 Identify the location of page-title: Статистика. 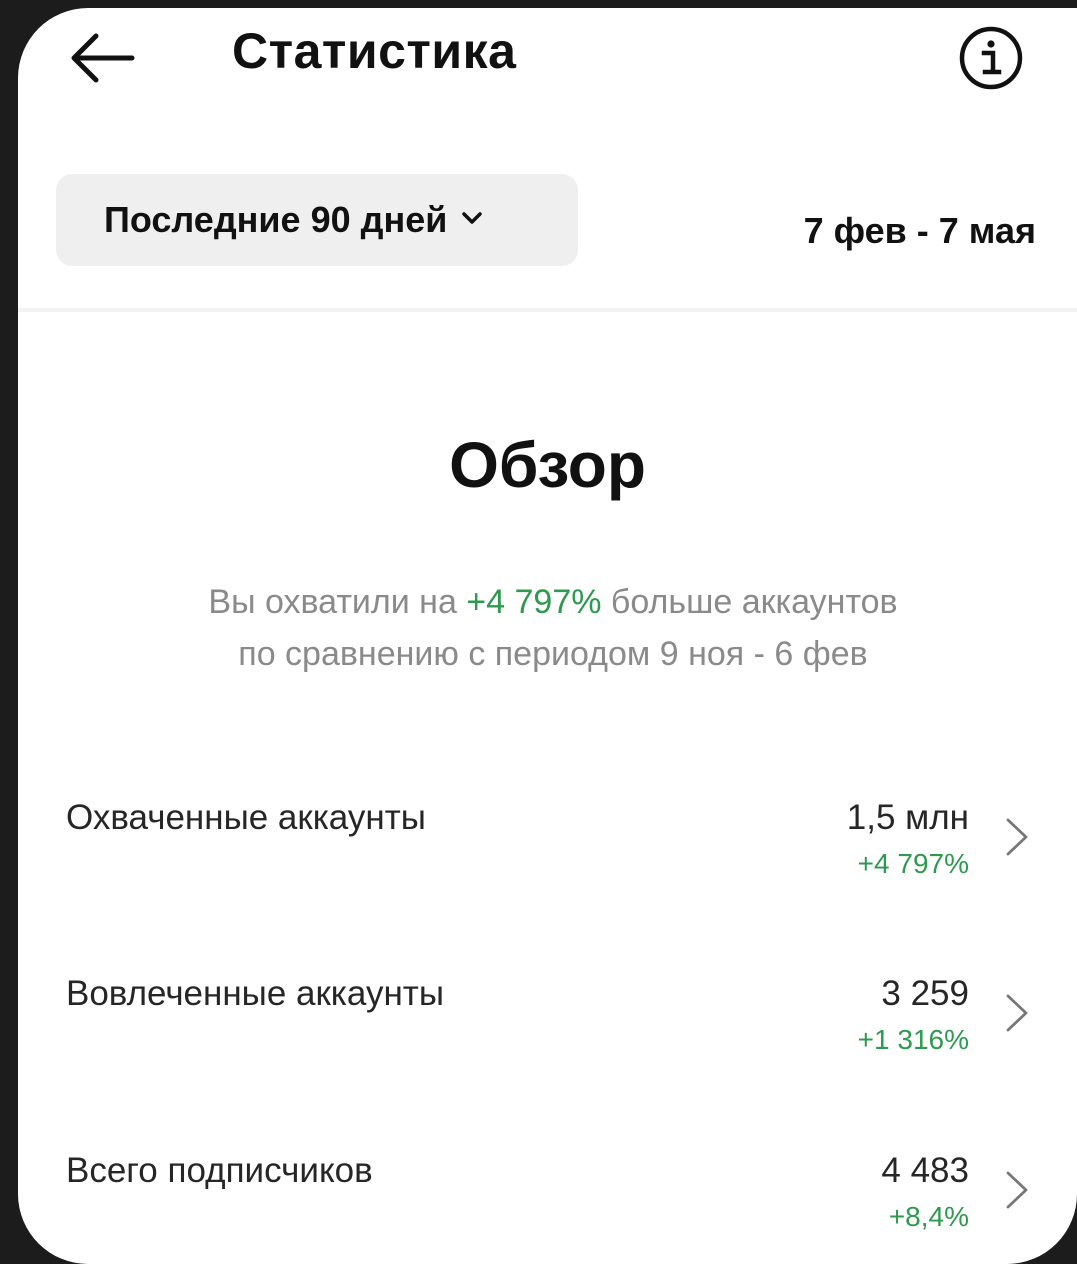
(374, 51).